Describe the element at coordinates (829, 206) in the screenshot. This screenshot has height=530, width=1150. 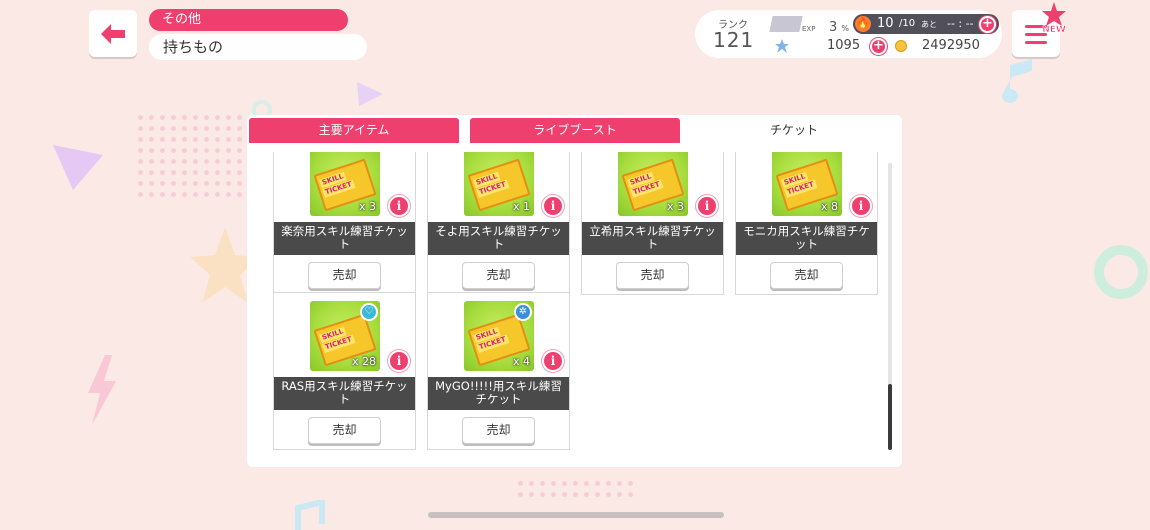
I see `ticket-count: x 8` at that location.